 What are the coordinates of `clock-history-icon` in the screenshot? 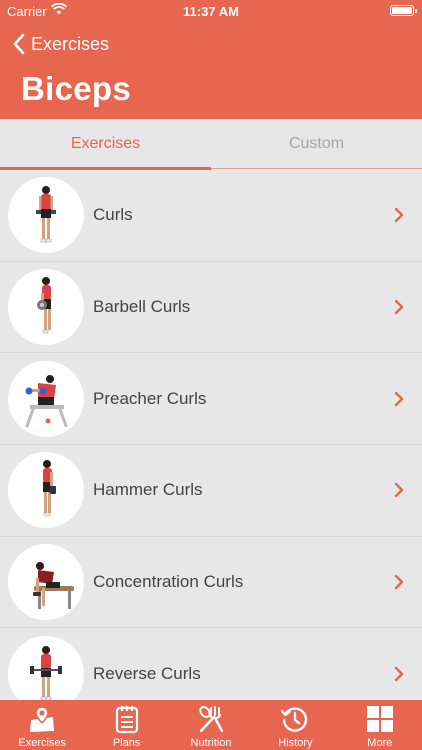 It's located at (294, 719).